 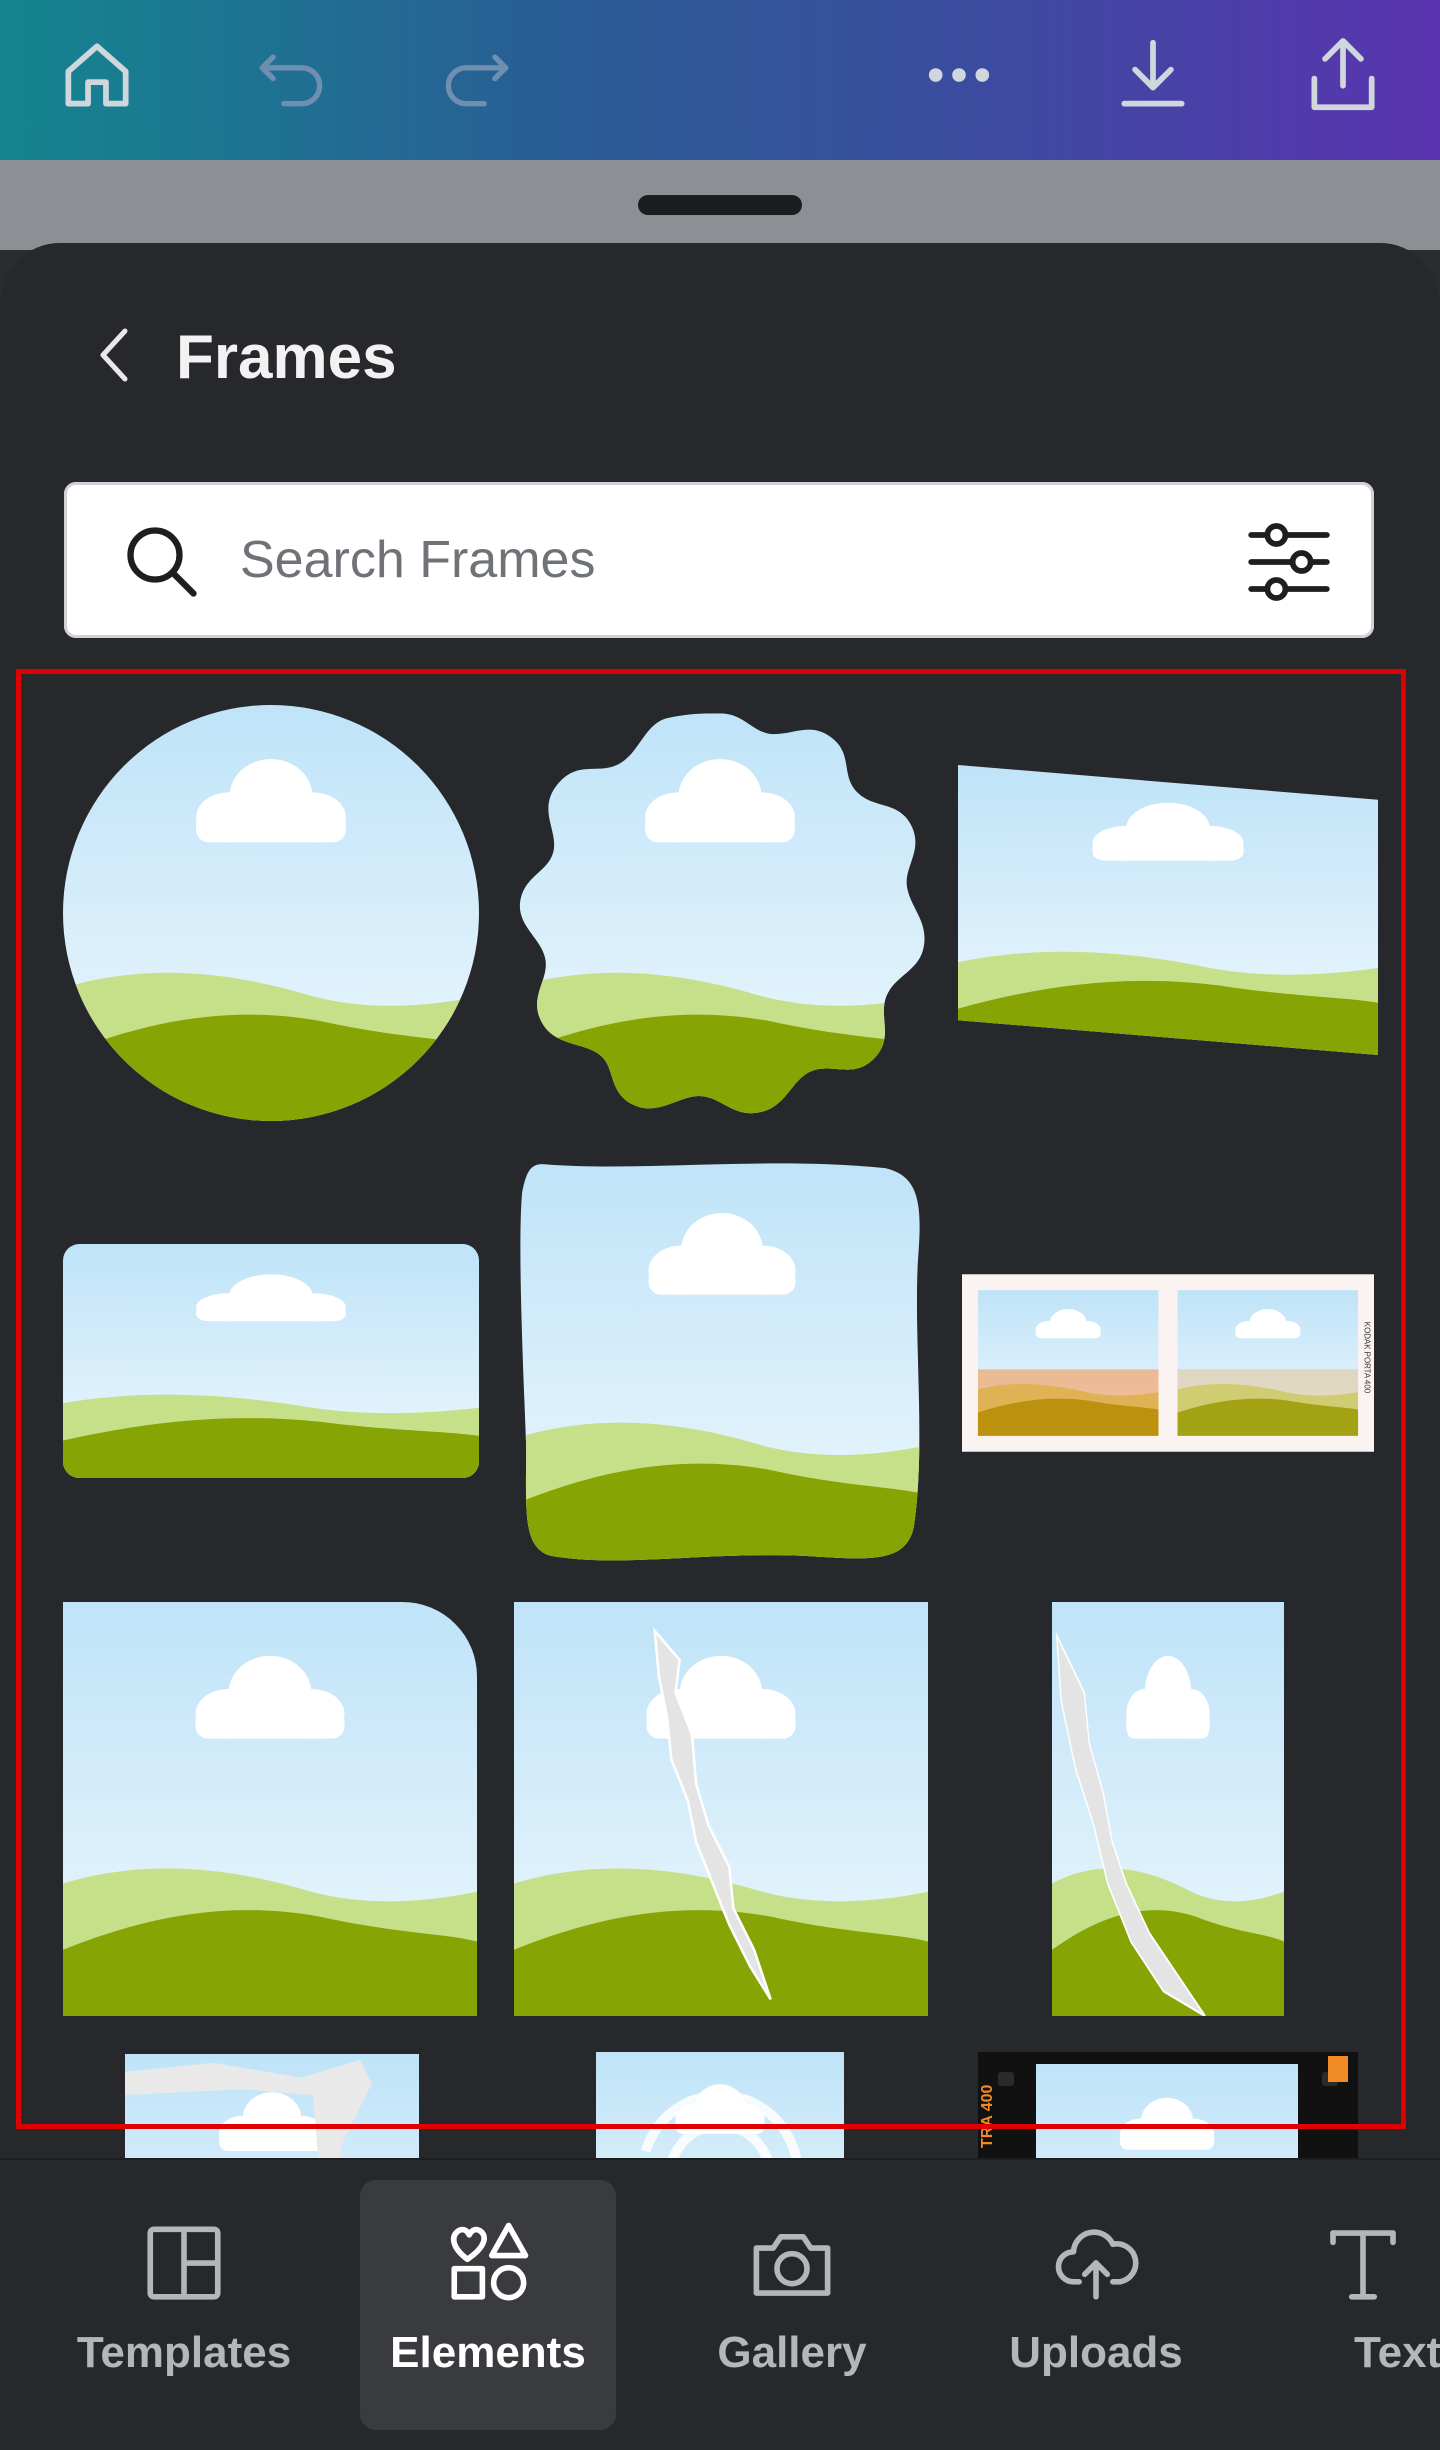 I want to click on frame-torn-edge-partial, so click(x=272, y=2106).